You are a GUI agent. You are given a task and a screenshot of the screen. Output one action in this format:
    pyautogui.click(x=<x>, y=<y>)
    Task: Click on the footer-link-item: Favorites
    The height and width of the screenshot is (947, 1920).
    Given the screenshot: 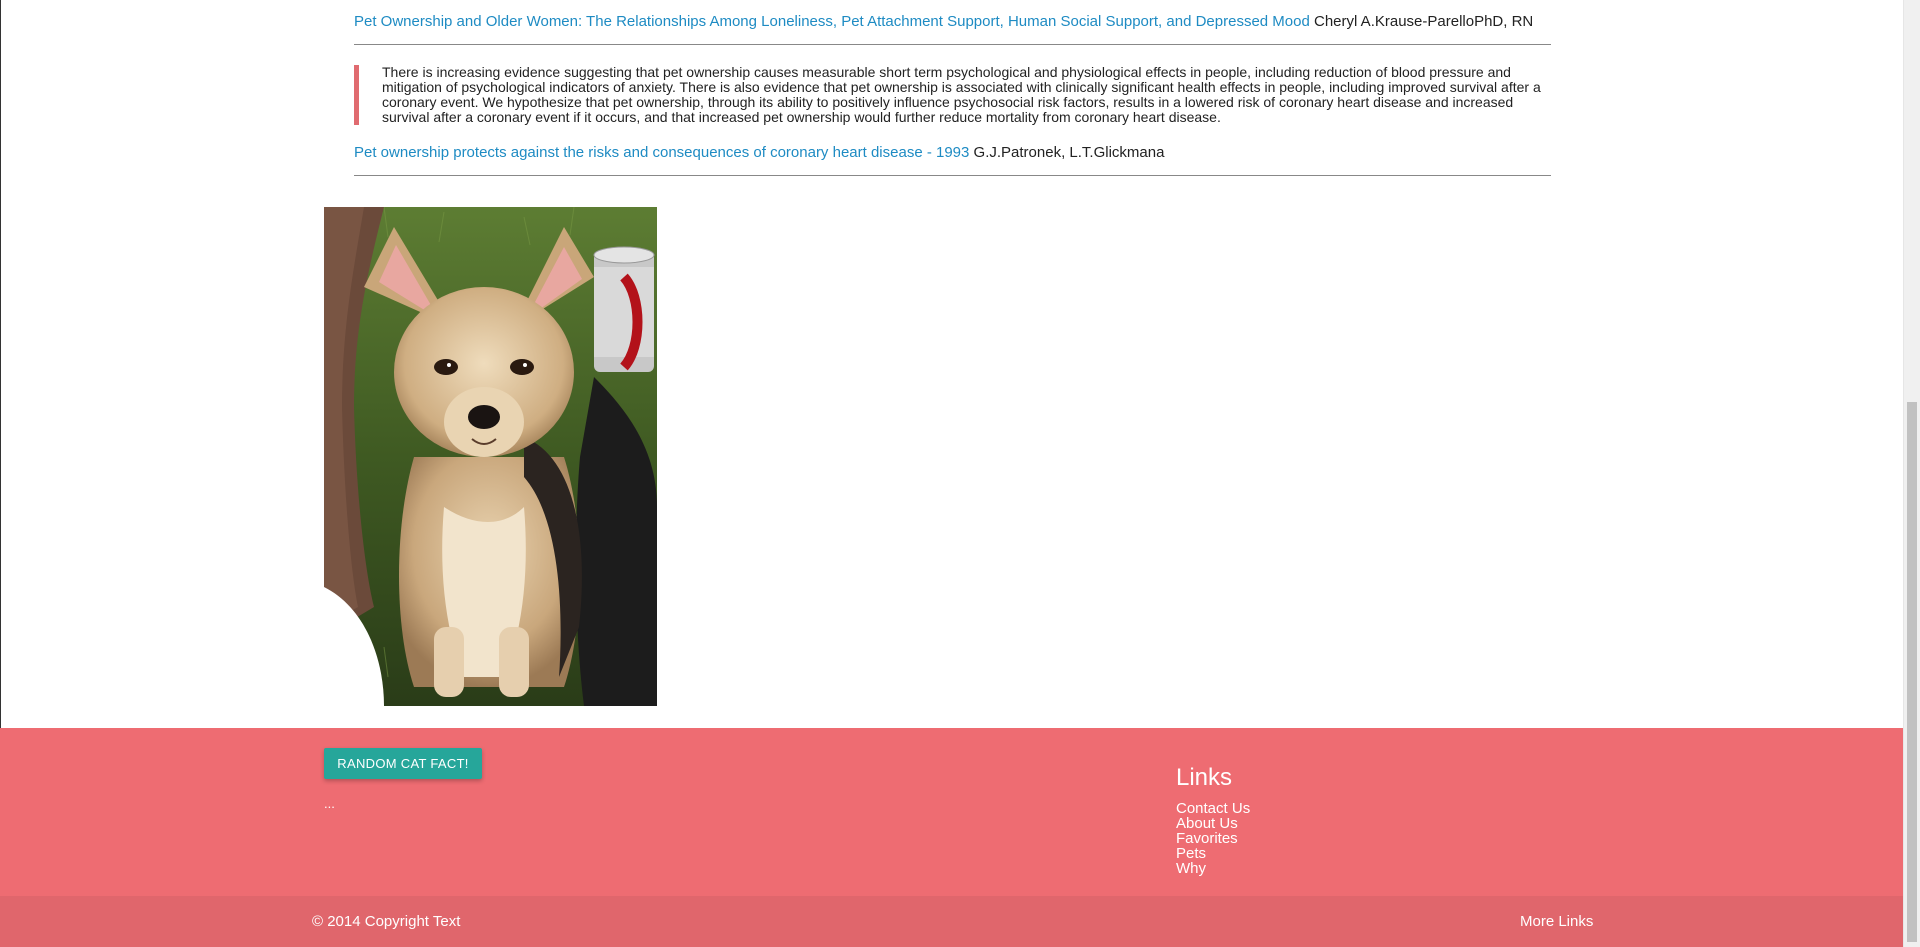 What is the action you would take?
    pyautogui.click(x=1213, y=838)
    